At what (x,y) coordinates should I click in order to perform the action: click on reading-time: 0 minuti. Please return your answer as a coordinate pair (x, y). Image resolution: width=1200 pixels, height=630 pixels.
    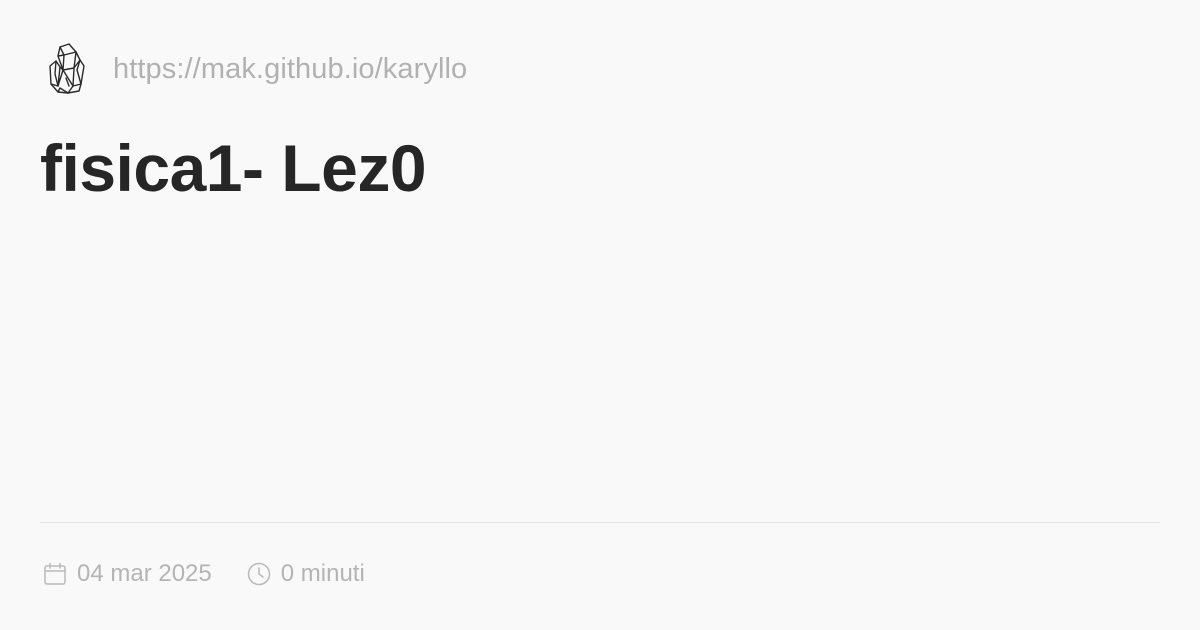
    Looking at the image, I should click on (305, 574).